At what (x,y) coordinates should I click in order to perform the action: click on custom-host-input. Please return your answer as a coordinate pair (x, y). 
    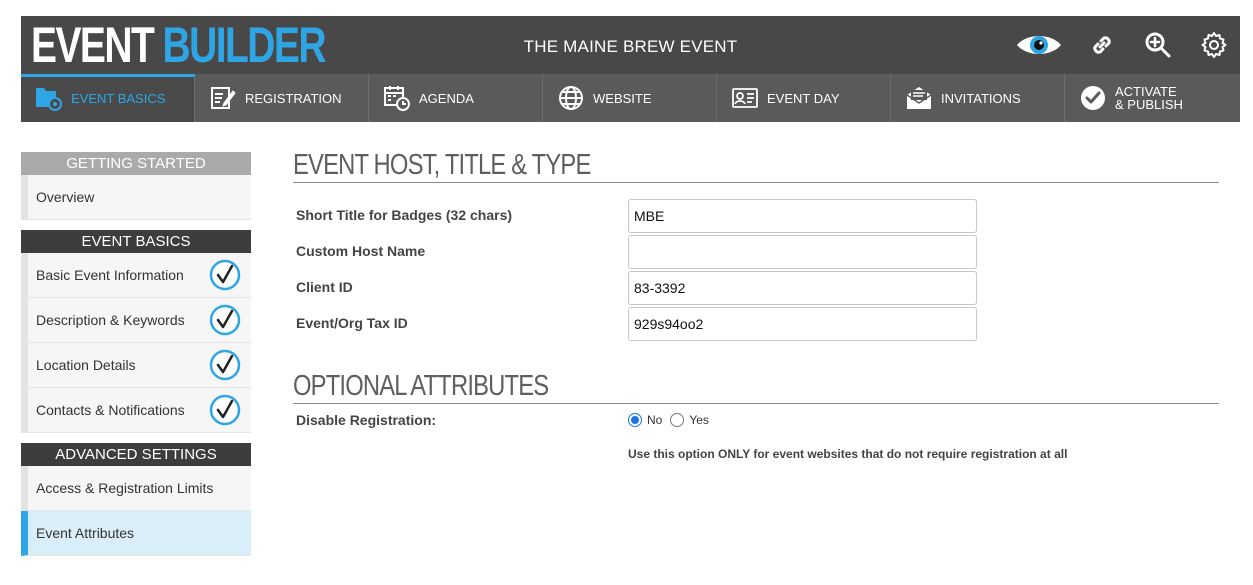
    Looking at the image, I should click on (802, 252).